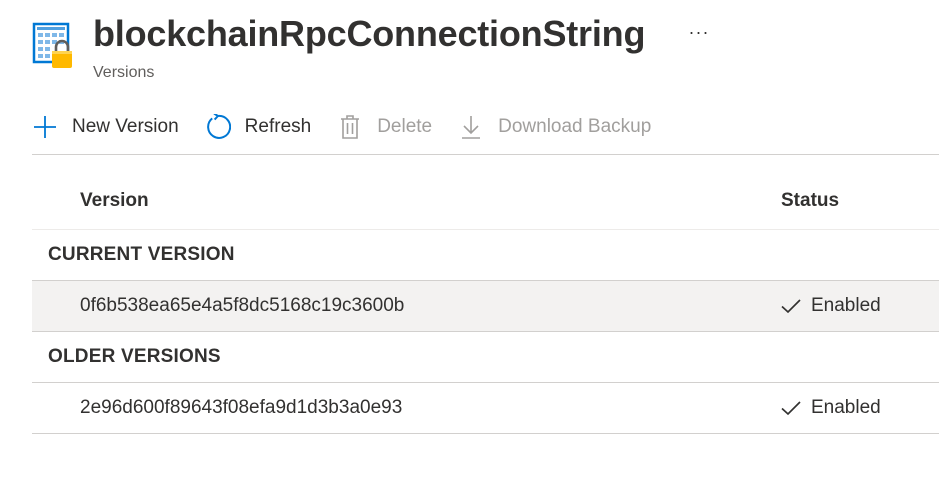 Image resolution: width=939 pixels, height=500 pixels. I want to click on toolbar-divider, so click(485, 154).